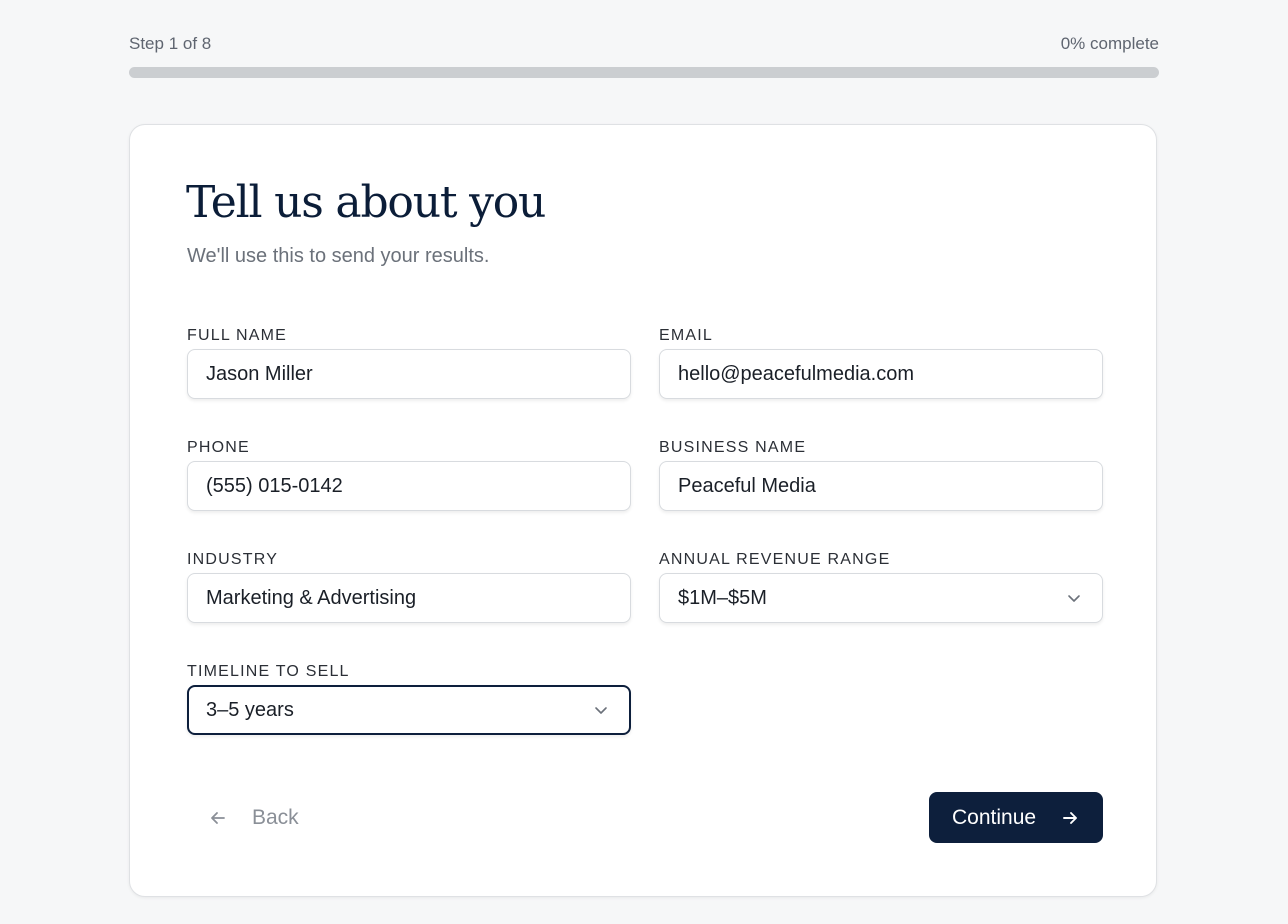  Describe the element at coordinates (170, 43) in the screenshot. I see `step-indicator: Step 1 of 8` at that location.